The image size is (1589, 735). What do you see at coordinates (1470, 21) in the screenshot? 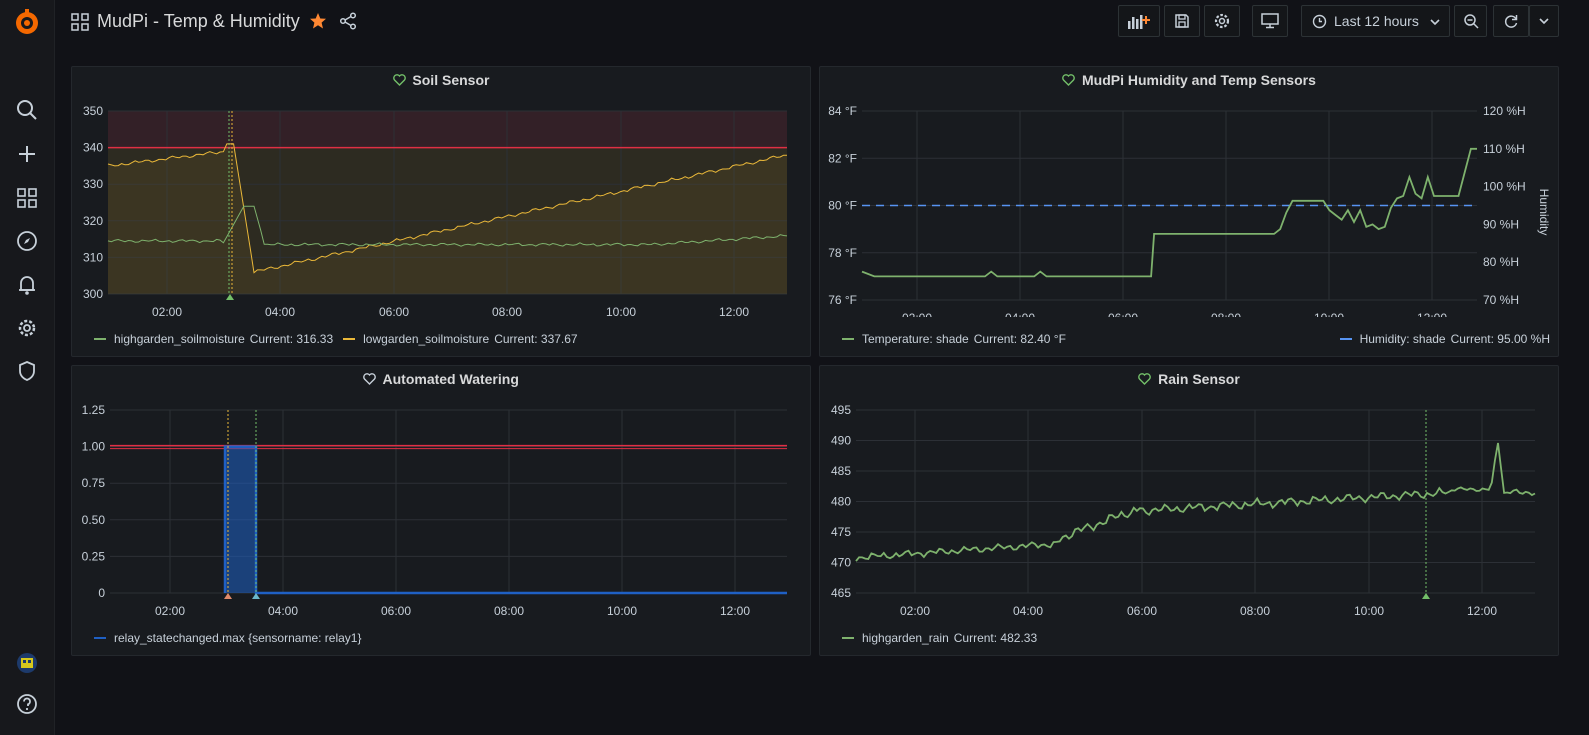
I see `zoom-out-button` at bounding box center [1470, 21].